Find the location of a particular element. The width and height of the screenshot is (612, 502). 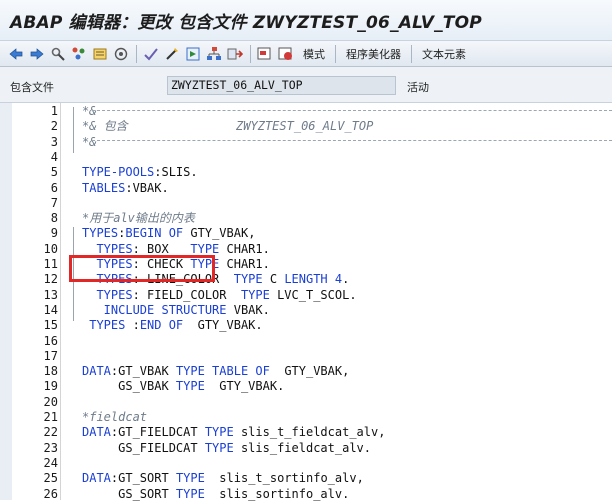

code-token: *& 包含 ZWYZTEST_06_ALV_TOP is located at coordinates (228, 126).